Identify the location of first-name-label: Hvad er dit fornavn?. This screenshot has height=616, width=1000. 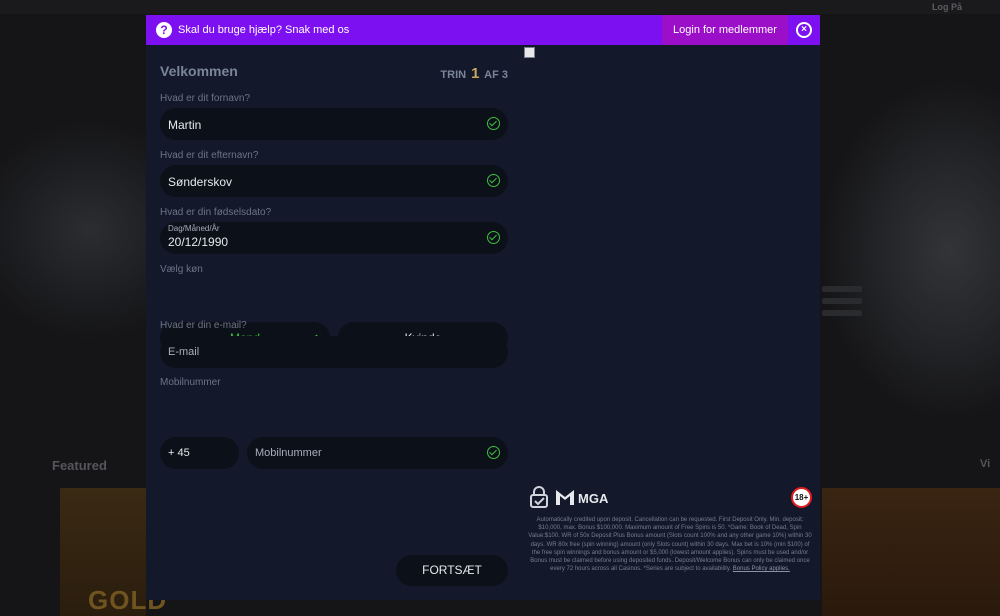
(205, 98).